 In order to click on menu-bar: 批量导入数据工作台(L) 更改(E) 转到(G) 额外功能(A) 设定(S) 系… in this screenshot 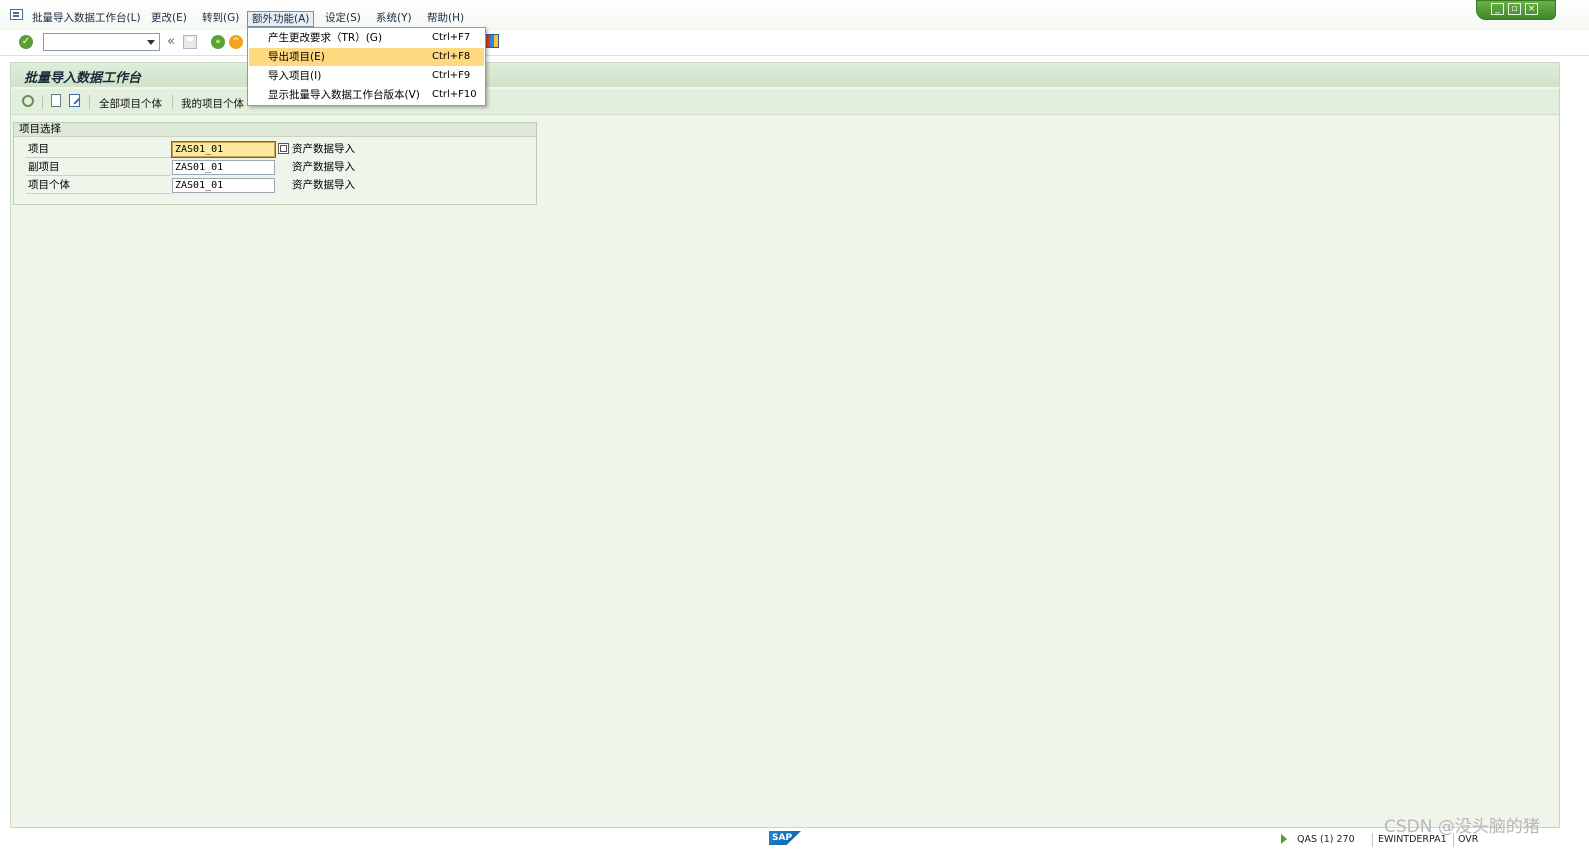, I will do `click(794, 15)`.